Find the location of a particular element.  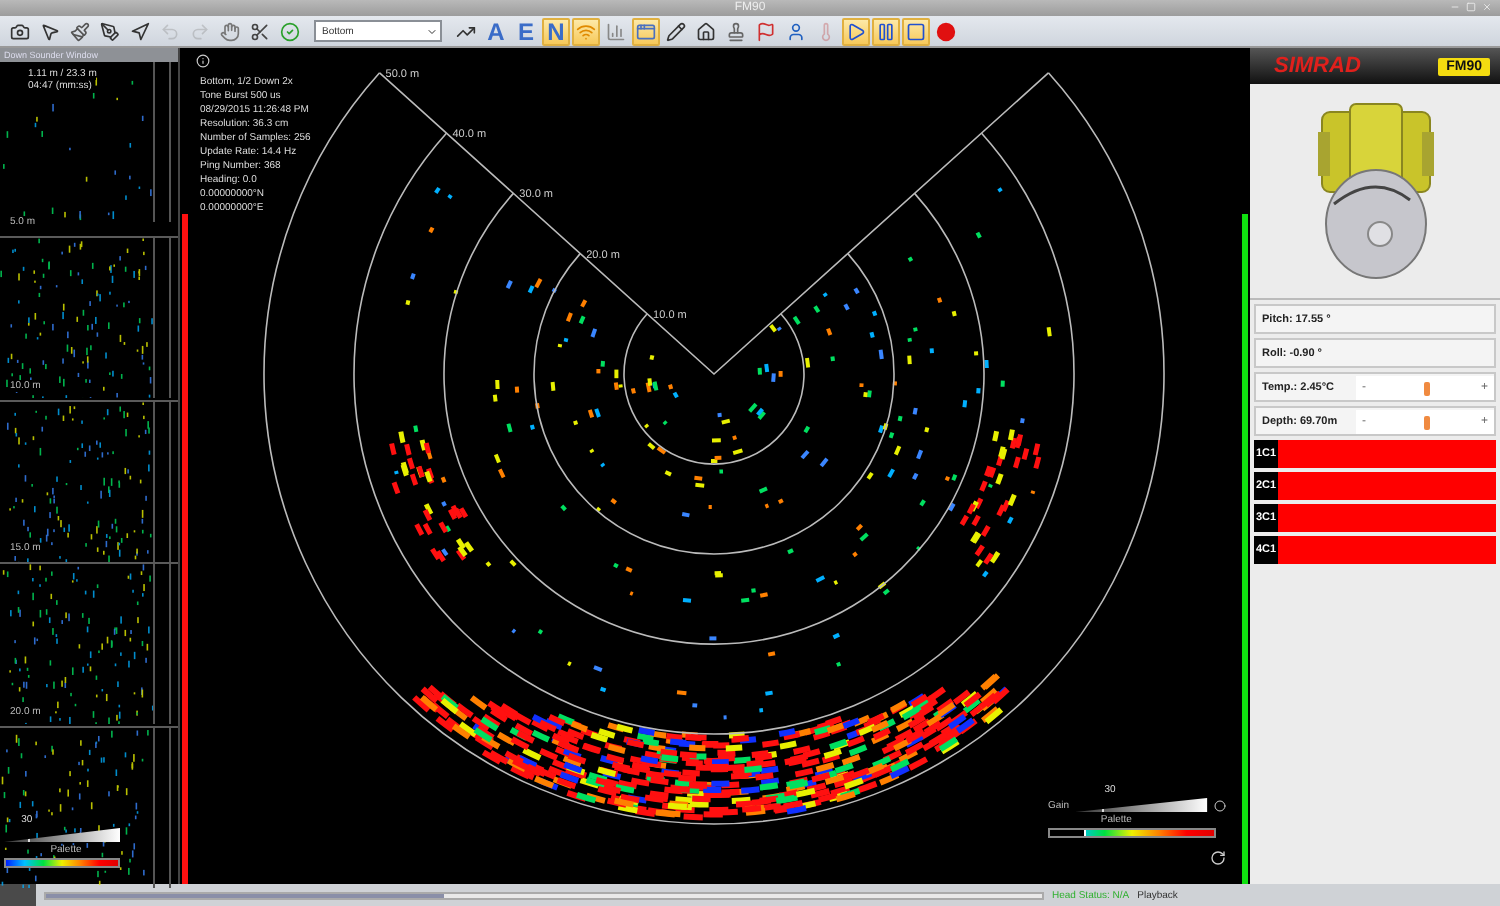

arrow-icon is located at coordinates (140, 31).